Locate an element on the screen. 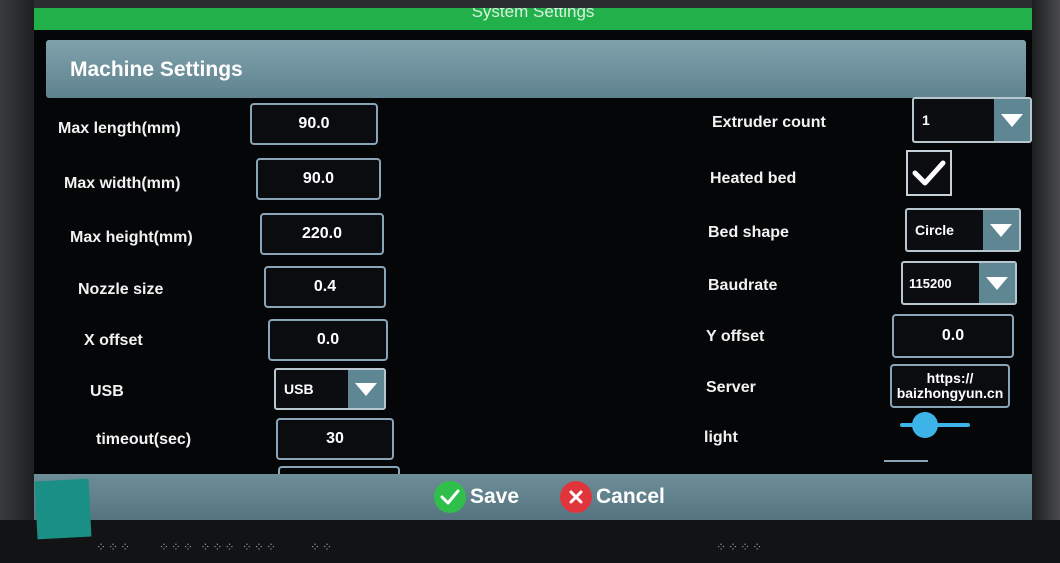 Image resolution: width=1060 pixels, height=563 pixels. window-title: System Settings is located at coordinates (533, 14).